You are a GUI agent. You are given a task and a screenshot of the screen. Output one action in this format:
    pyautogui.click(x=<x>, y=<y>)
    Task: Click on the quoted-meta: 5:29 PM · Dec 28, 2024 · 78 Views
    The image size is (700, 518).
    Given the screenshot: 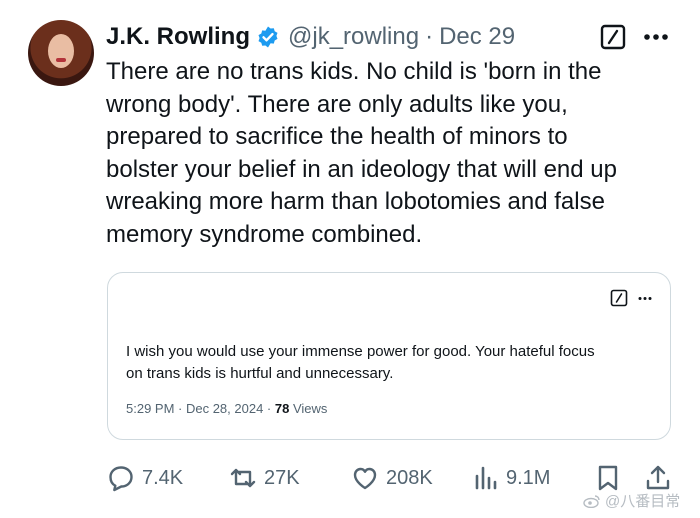 What is the action you would take?
    pyautogui.click(x=226, y=408)
    